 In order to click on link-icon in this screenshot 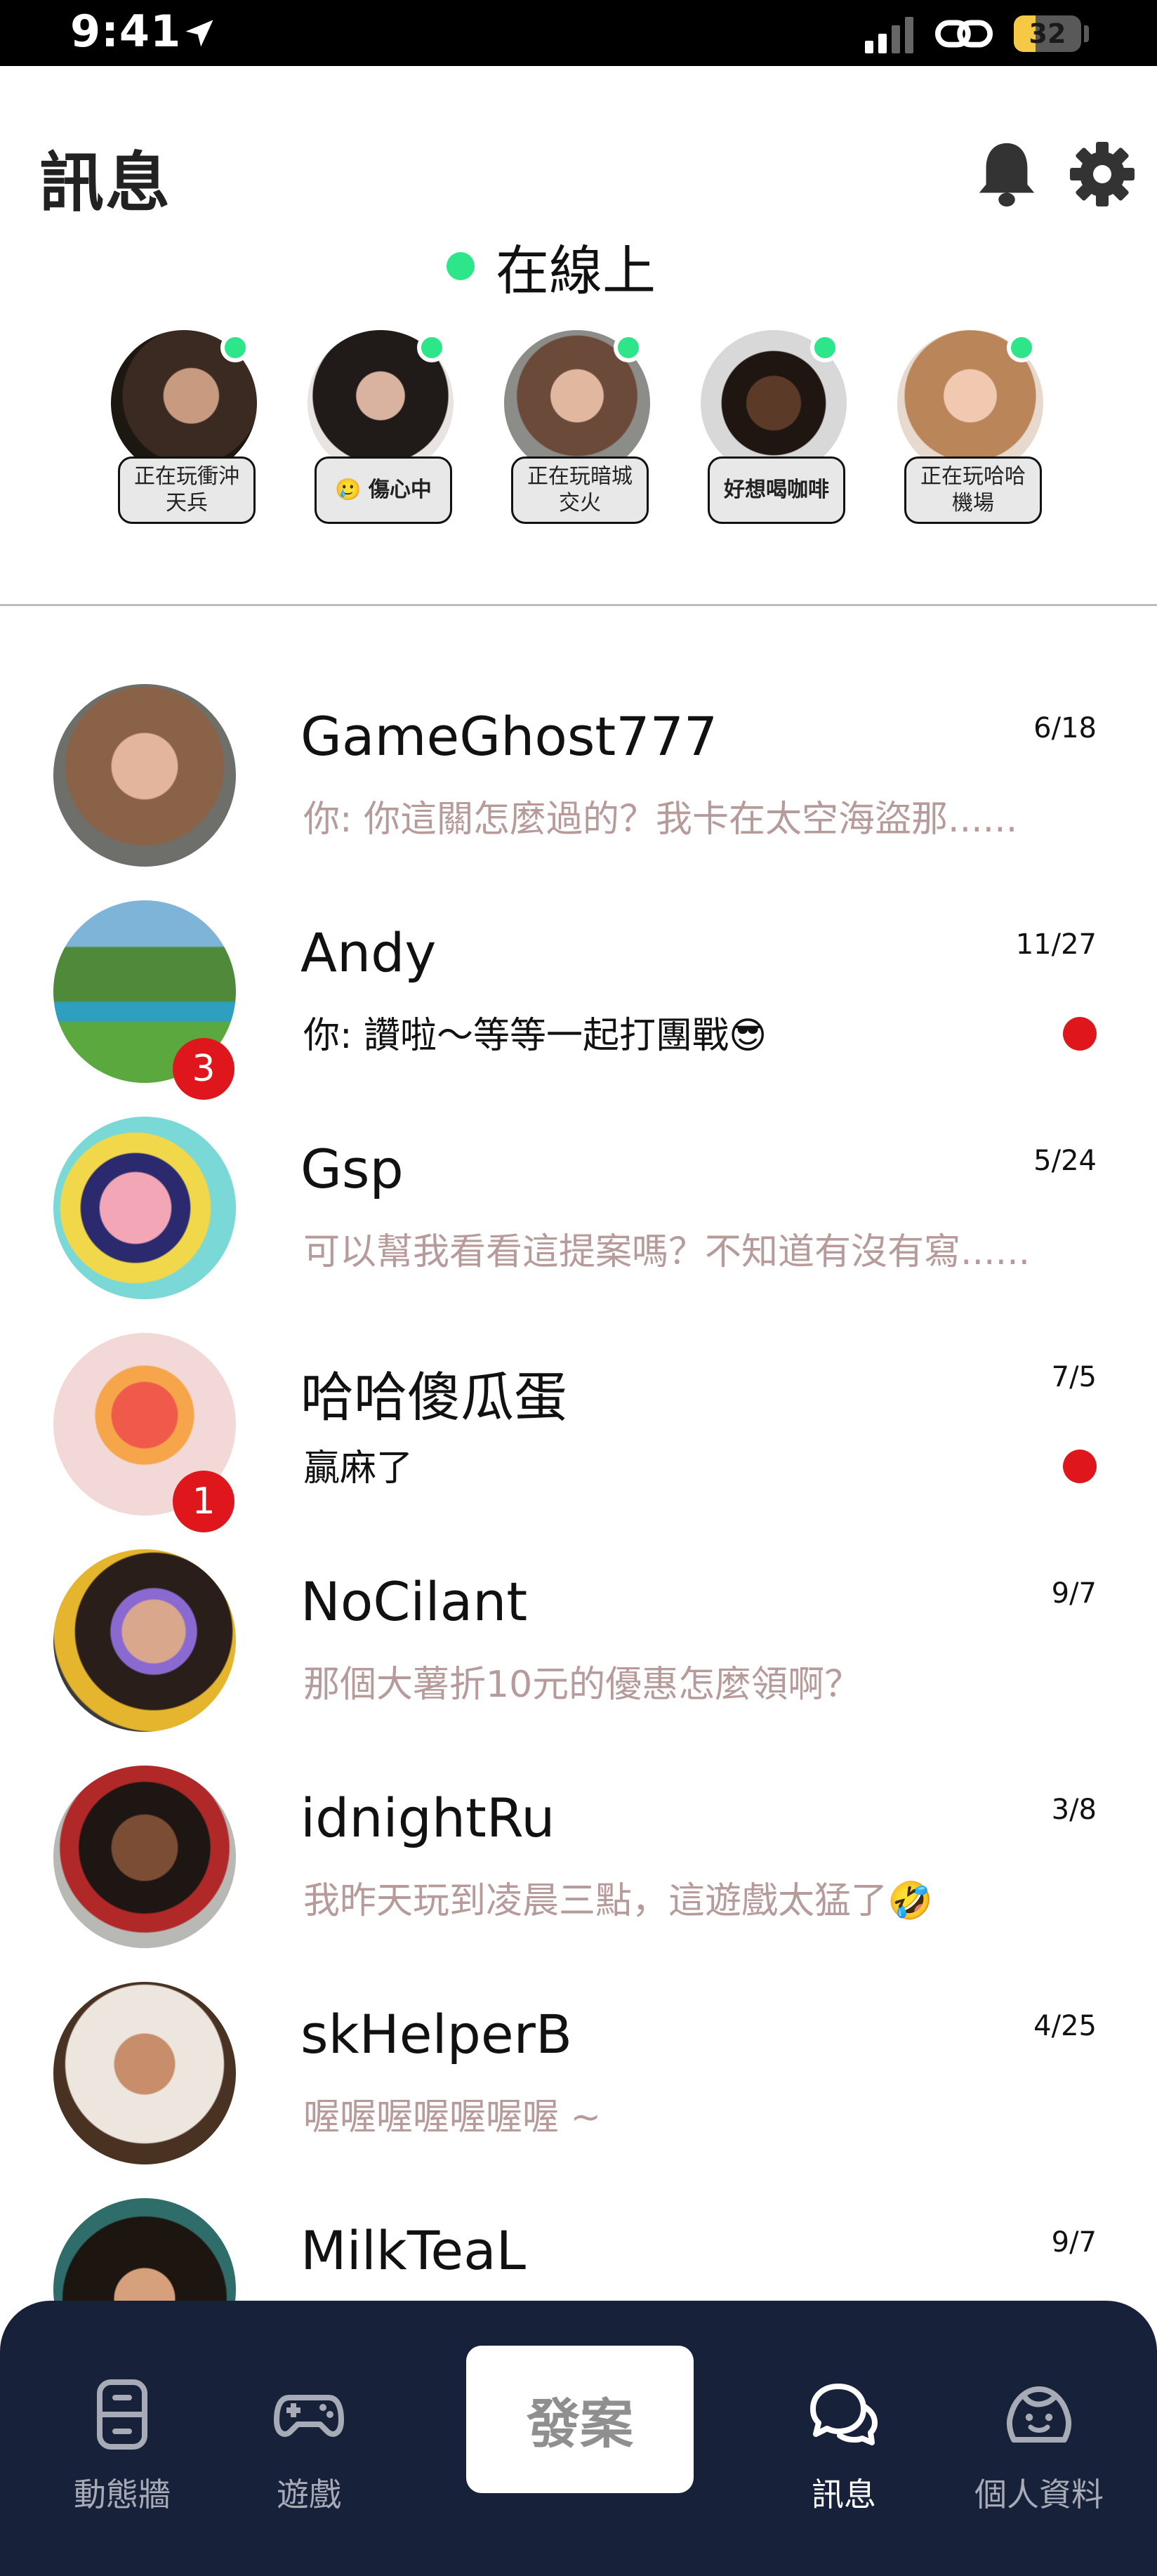, I will do `click(963, 34)`.